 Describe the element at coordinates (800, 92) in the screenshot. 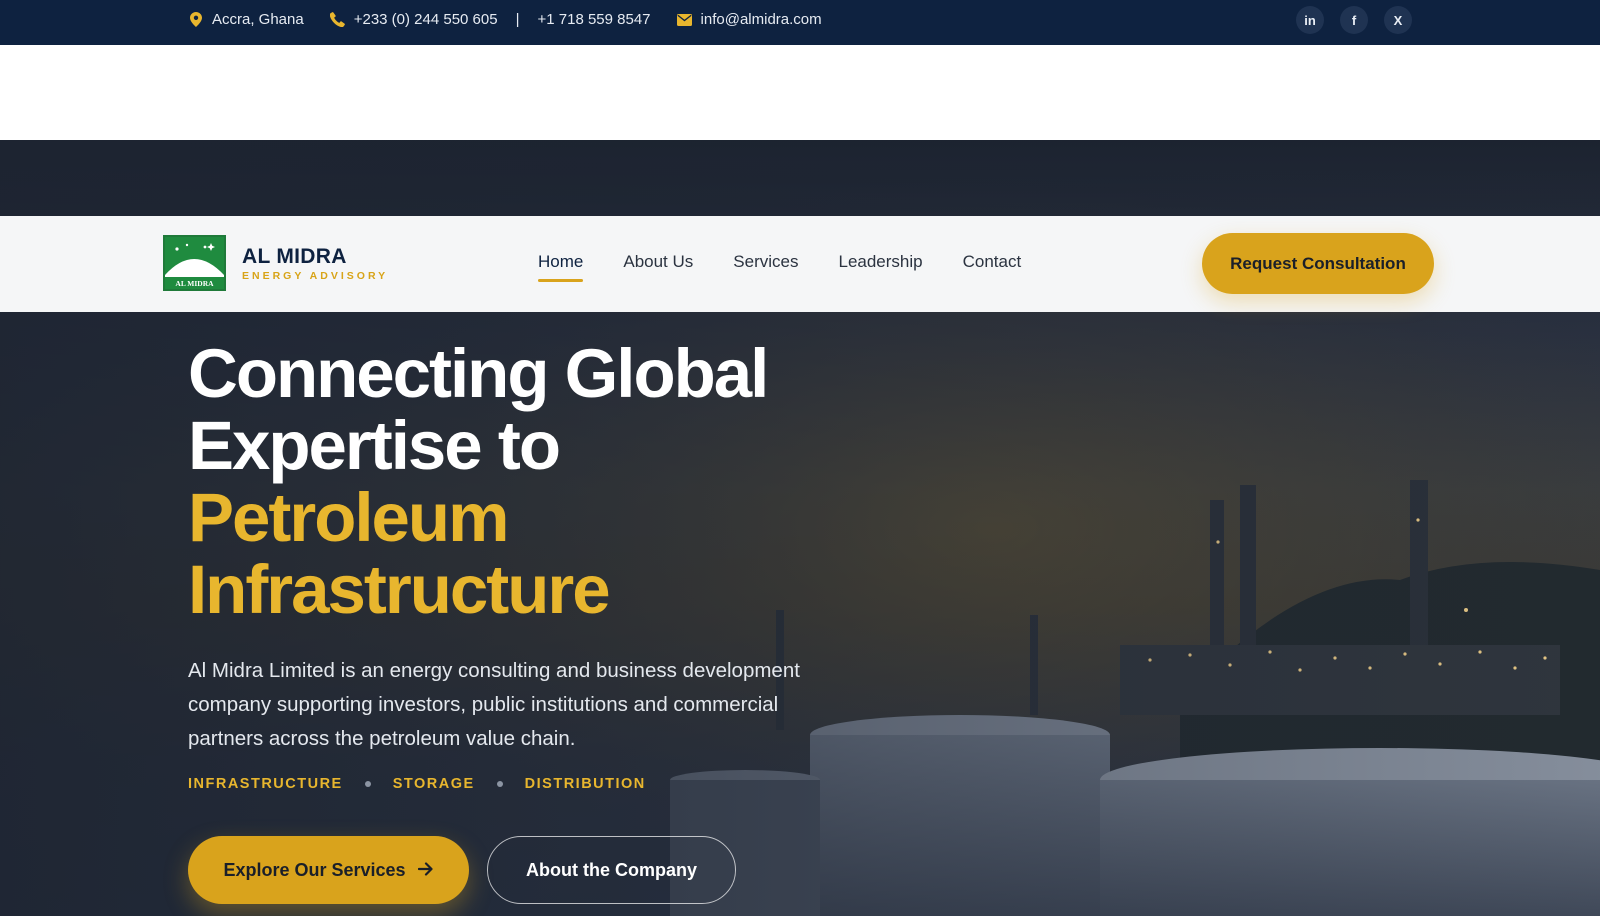

I see `header-spacer` at that location.